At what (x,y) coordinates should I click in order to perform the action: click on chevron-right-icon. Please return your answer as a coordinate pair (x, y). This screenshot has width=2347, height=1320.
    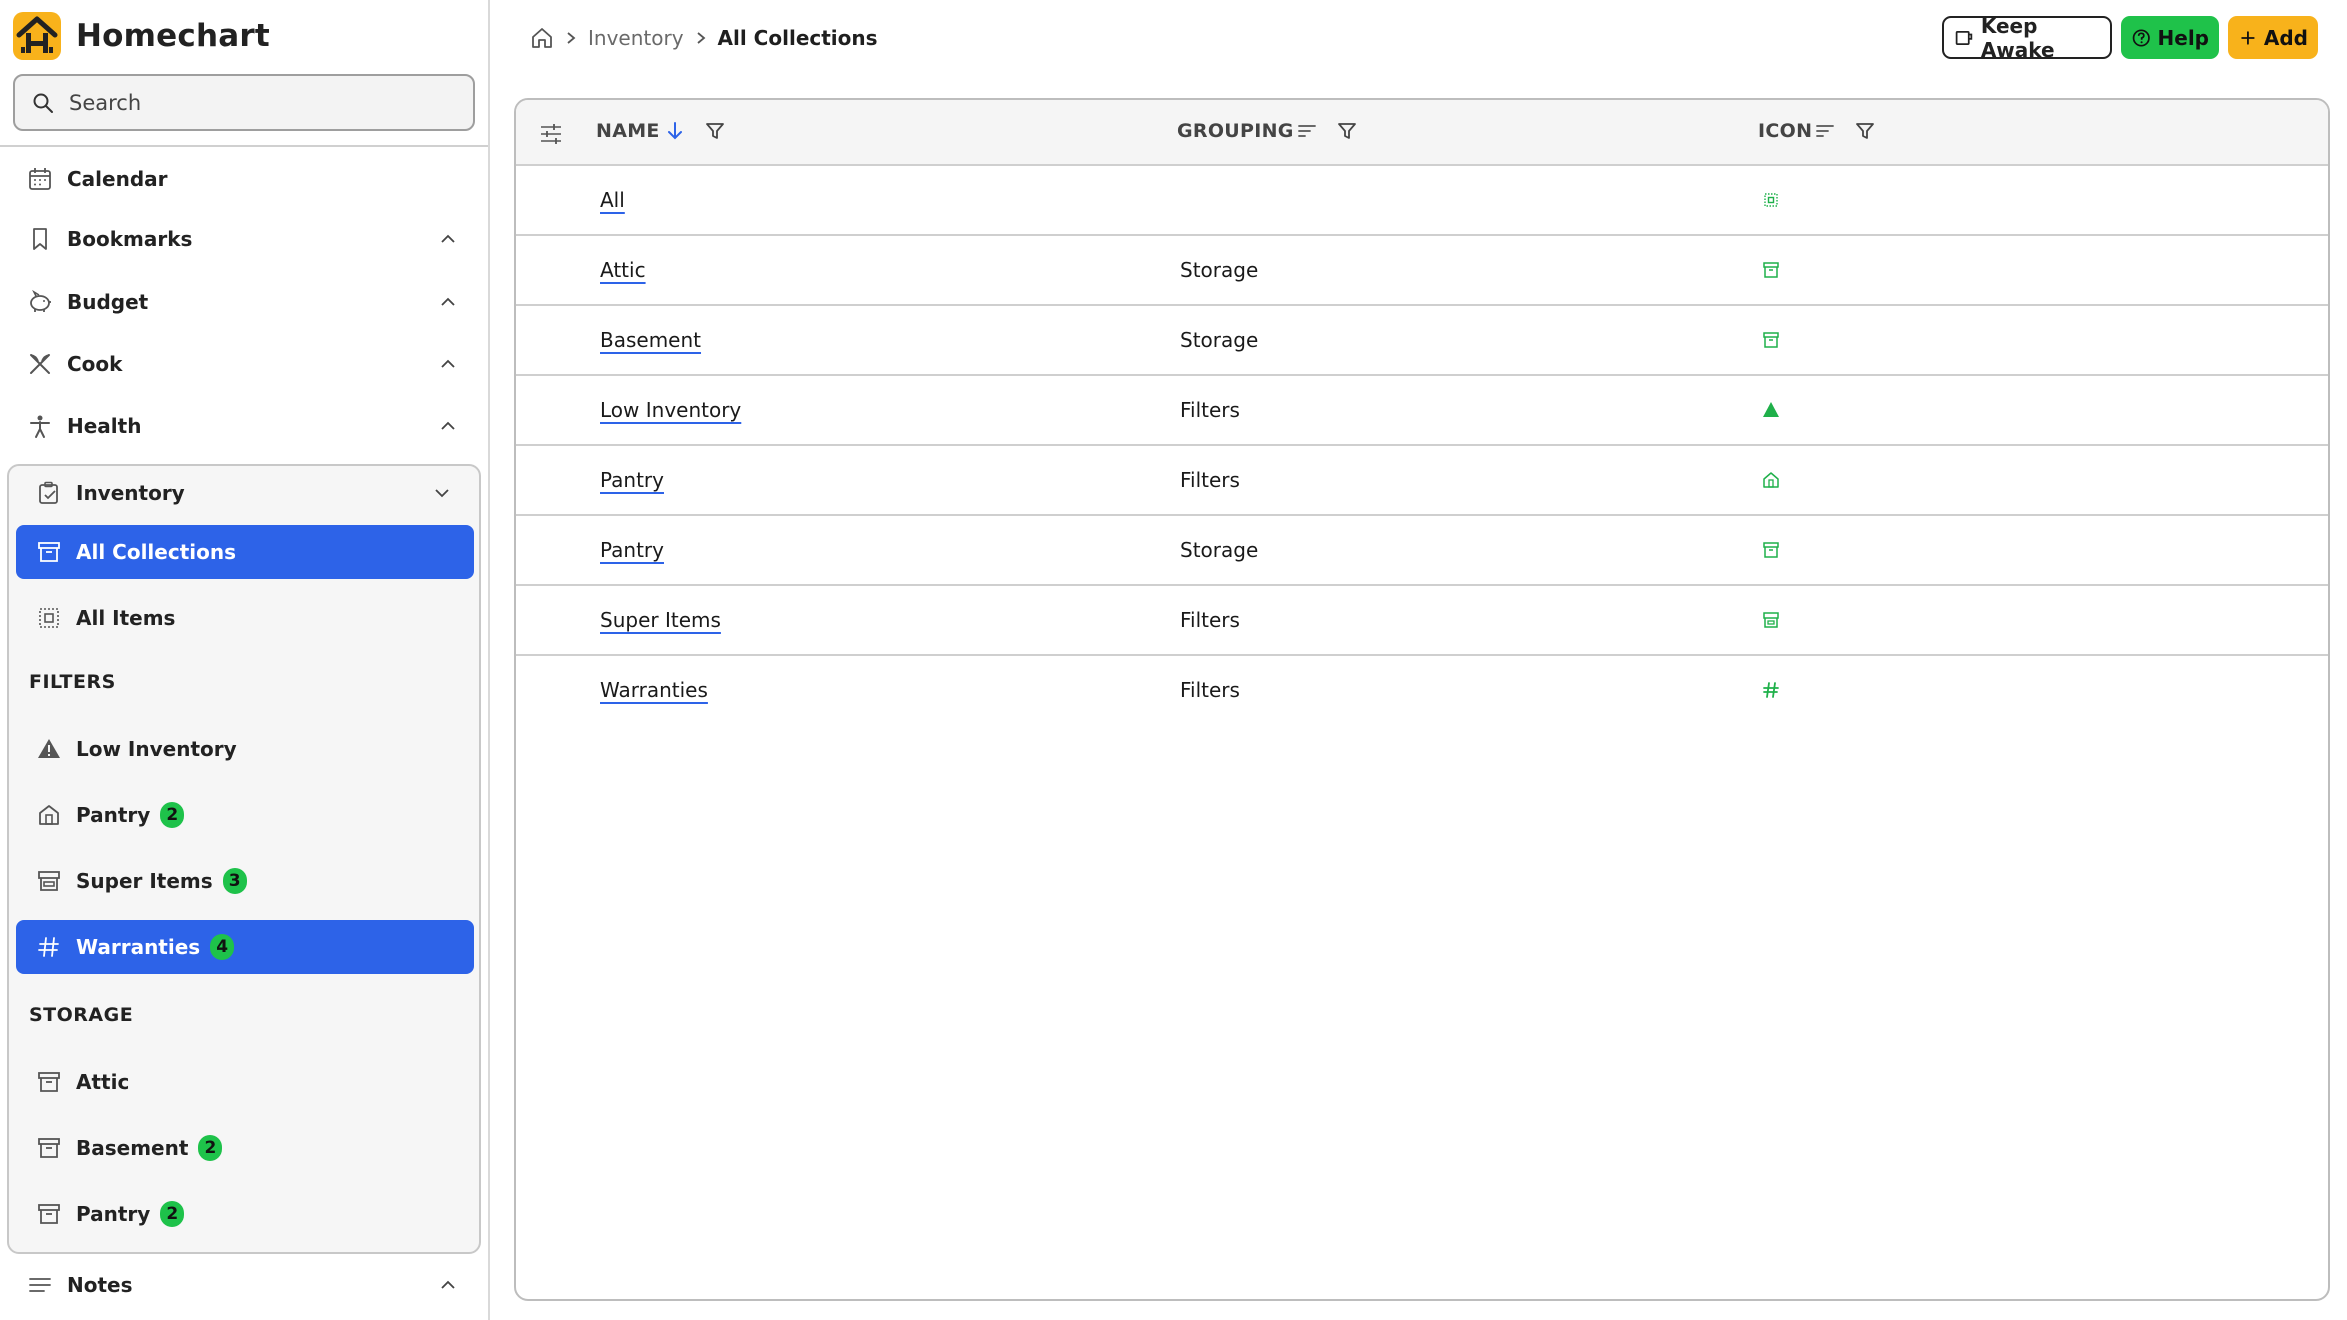
    Looking at the image, I should click on (700, 38).